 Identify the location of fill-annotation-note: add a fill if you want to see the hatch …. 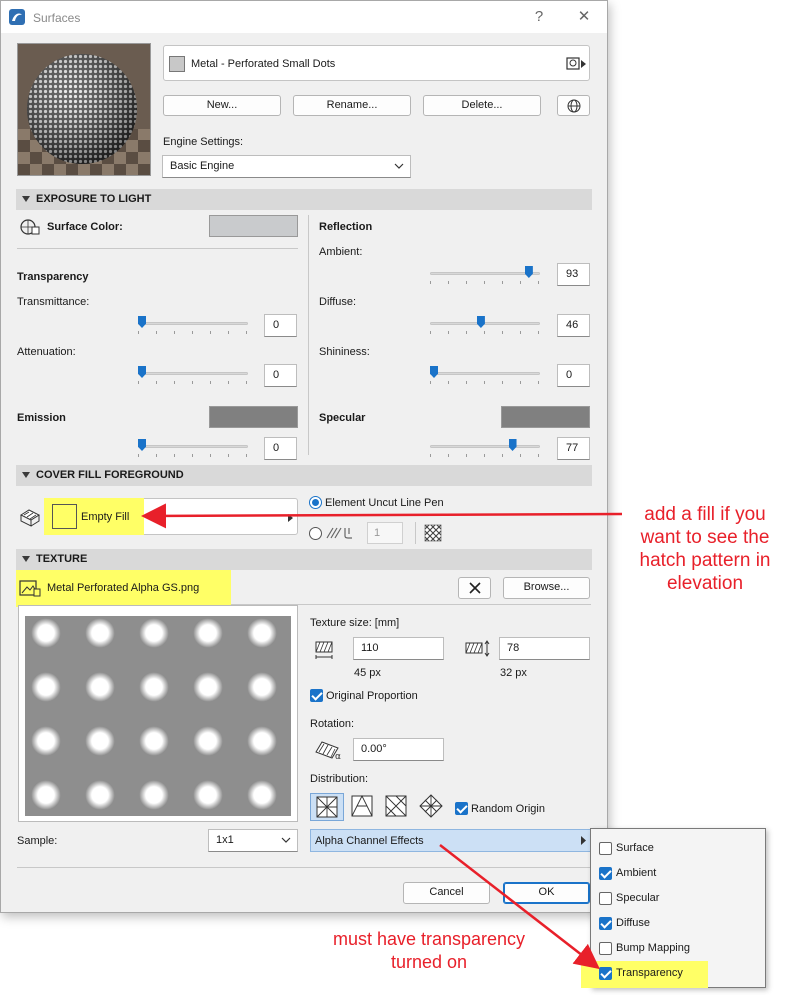
(705, 549).